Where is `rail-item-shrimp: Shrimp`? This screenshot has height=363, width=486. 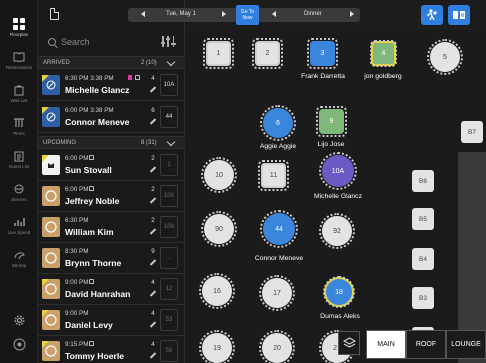
rail-item-shrimp: Shrimp is located at coordinates (19, 258).